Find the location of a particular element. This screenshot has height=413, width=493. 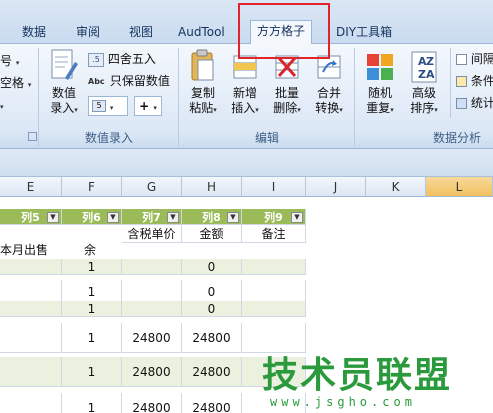

dialog-launcher-icon is located at coordinates (32, 136).